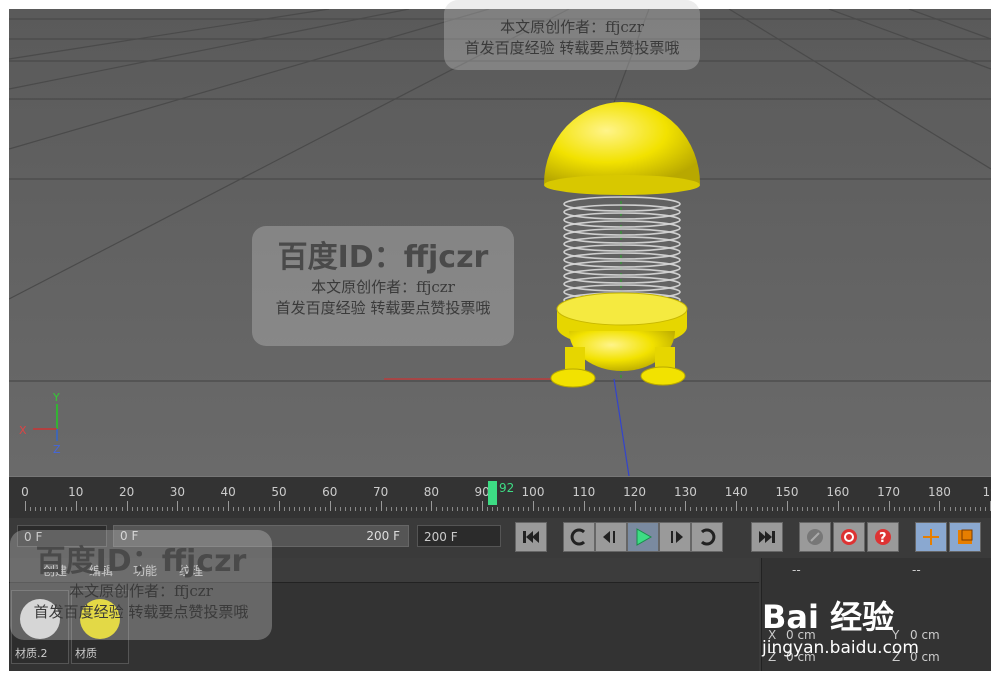 This screenshot has height=679, width=1000. What do you see at coordinates (383, 257) in the screenshot?
I see `watermark-id: 百度ID：ffjczr` at bounding box center [383, 257].